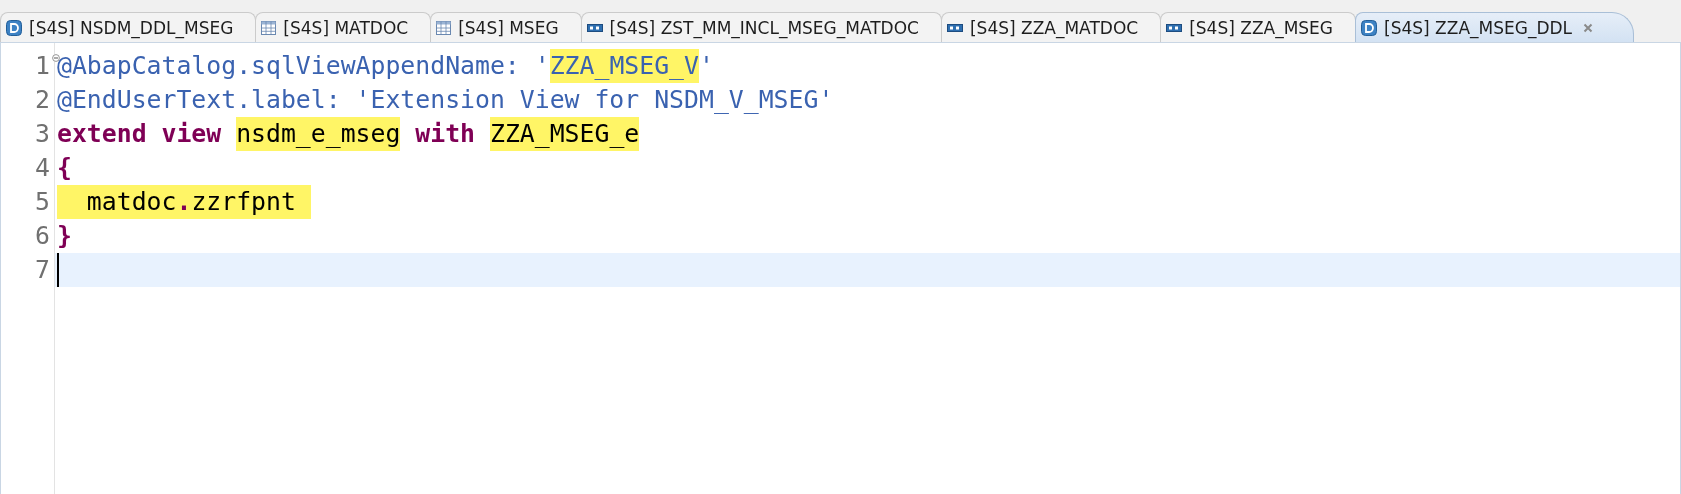  I want to click on editor-tab: [S4S] ZST_MM_INCL_MSEG_MATDOC, so click(761, 27).